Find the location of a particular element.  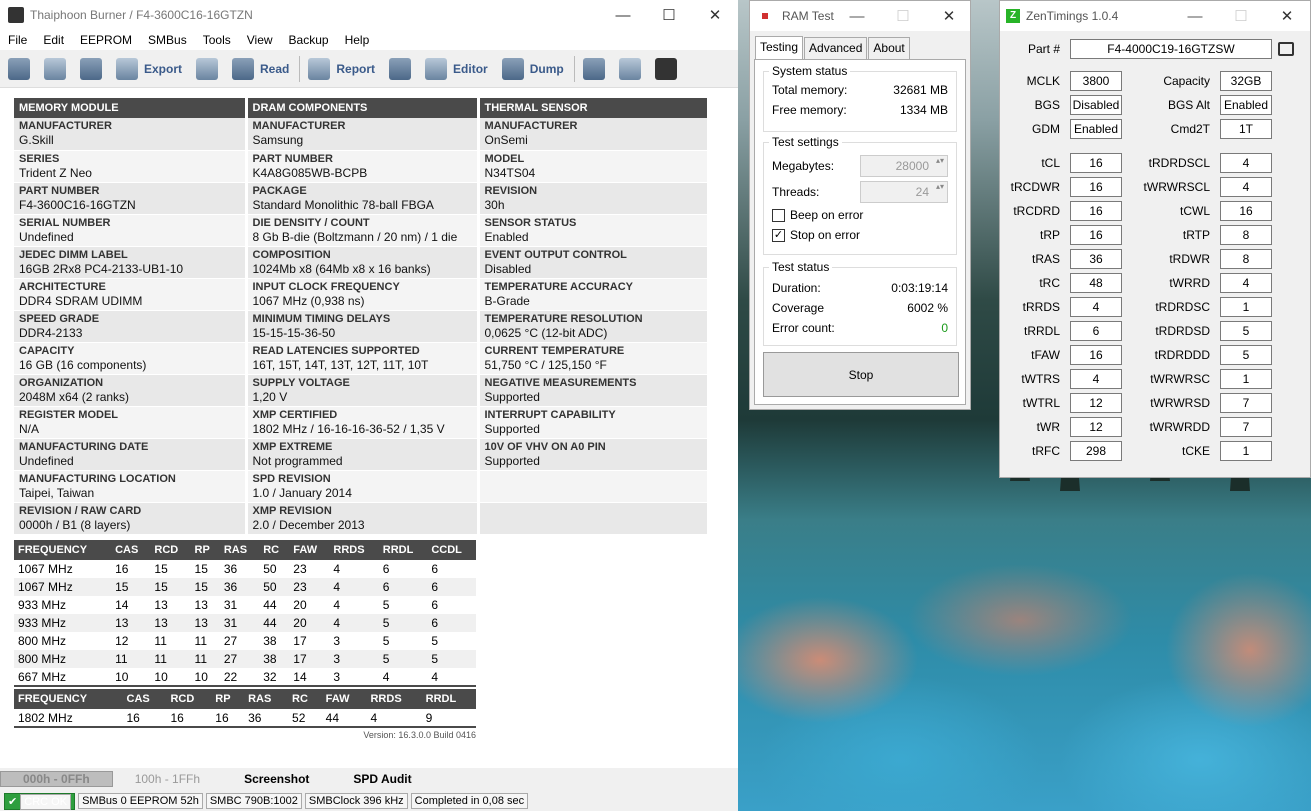

spd-cell: CAPACITY 16 GB (16 components) is located at coordinates (131, 358).